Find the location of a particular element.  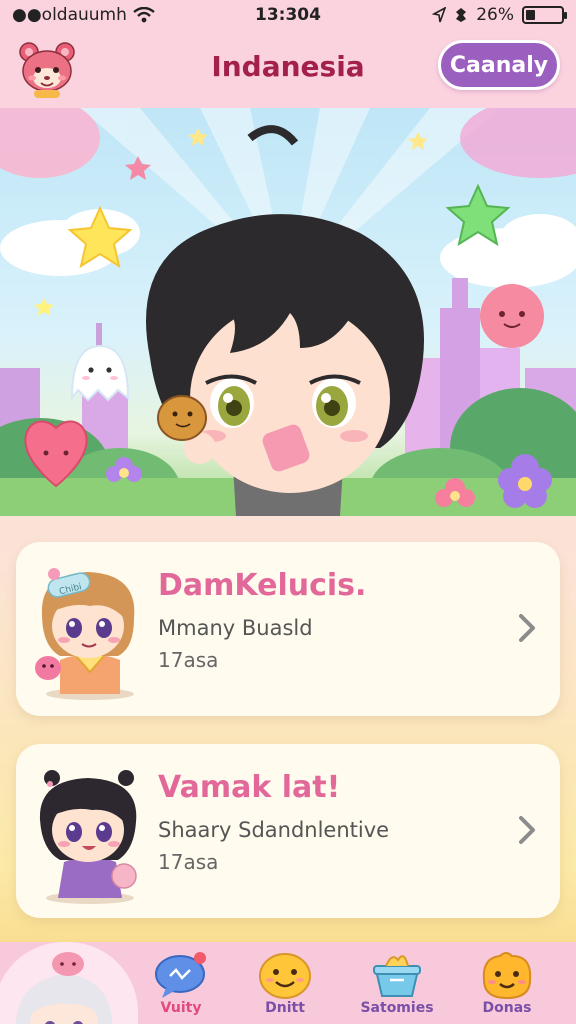

profile-avatar-tab is located at coordinates (69, 983).